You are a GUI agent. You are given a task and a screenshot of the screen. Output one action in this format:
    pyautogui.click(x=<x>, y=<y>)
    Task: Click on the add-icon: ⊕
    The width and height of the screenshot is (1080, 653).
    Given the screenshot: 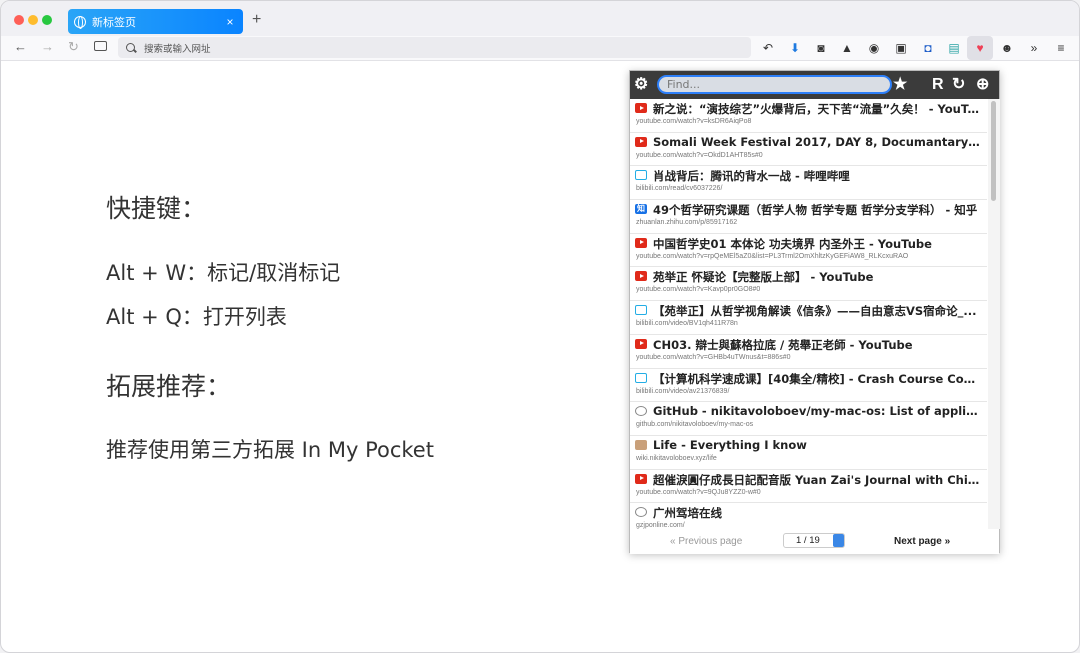 What is the action you would take?
    pyautogui.click(x=982, y=85)
    